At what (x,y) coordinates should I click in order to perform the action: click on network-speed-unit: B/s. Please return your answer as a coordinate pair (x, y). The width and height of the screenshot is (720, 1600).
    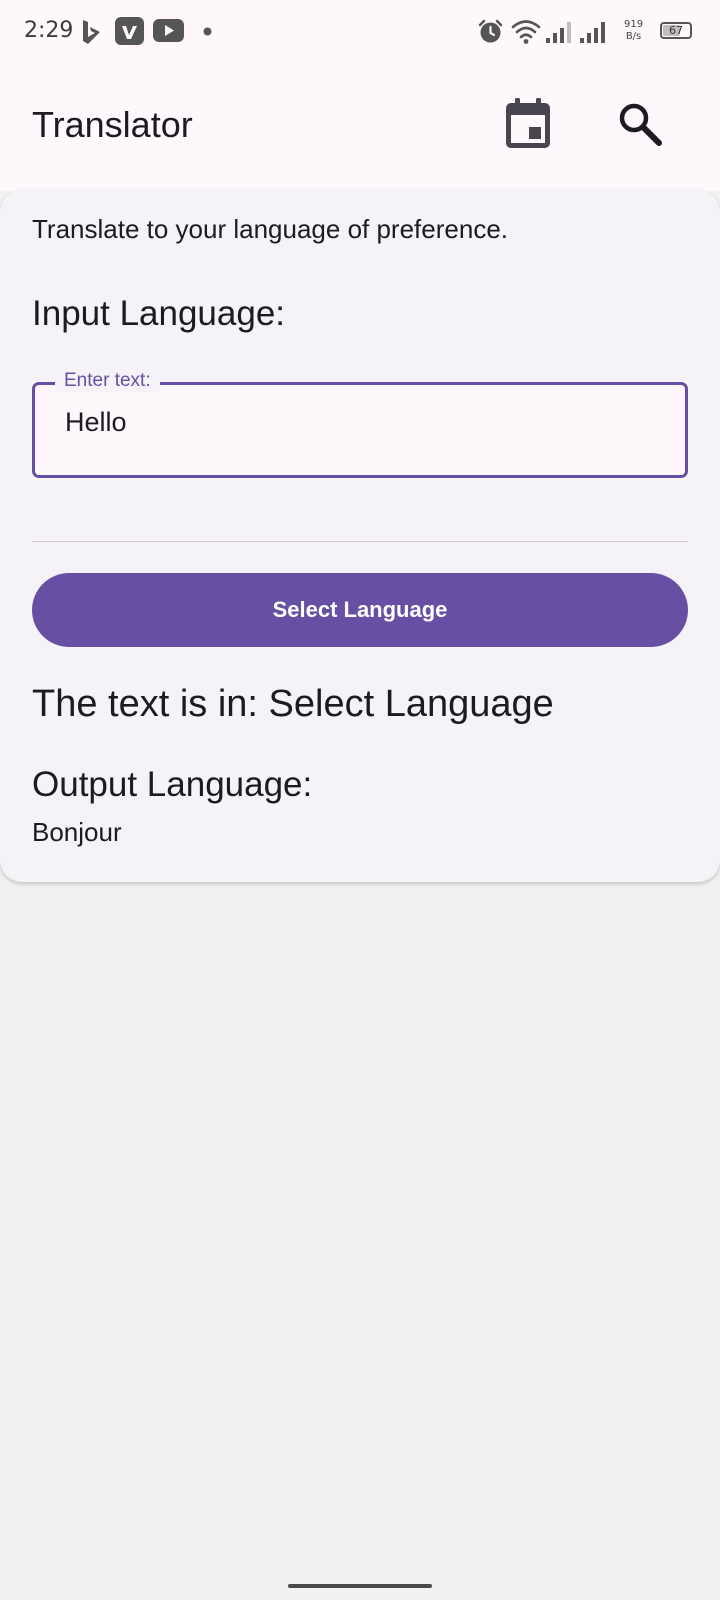
    Looking at the image, I should click on (633, 36).